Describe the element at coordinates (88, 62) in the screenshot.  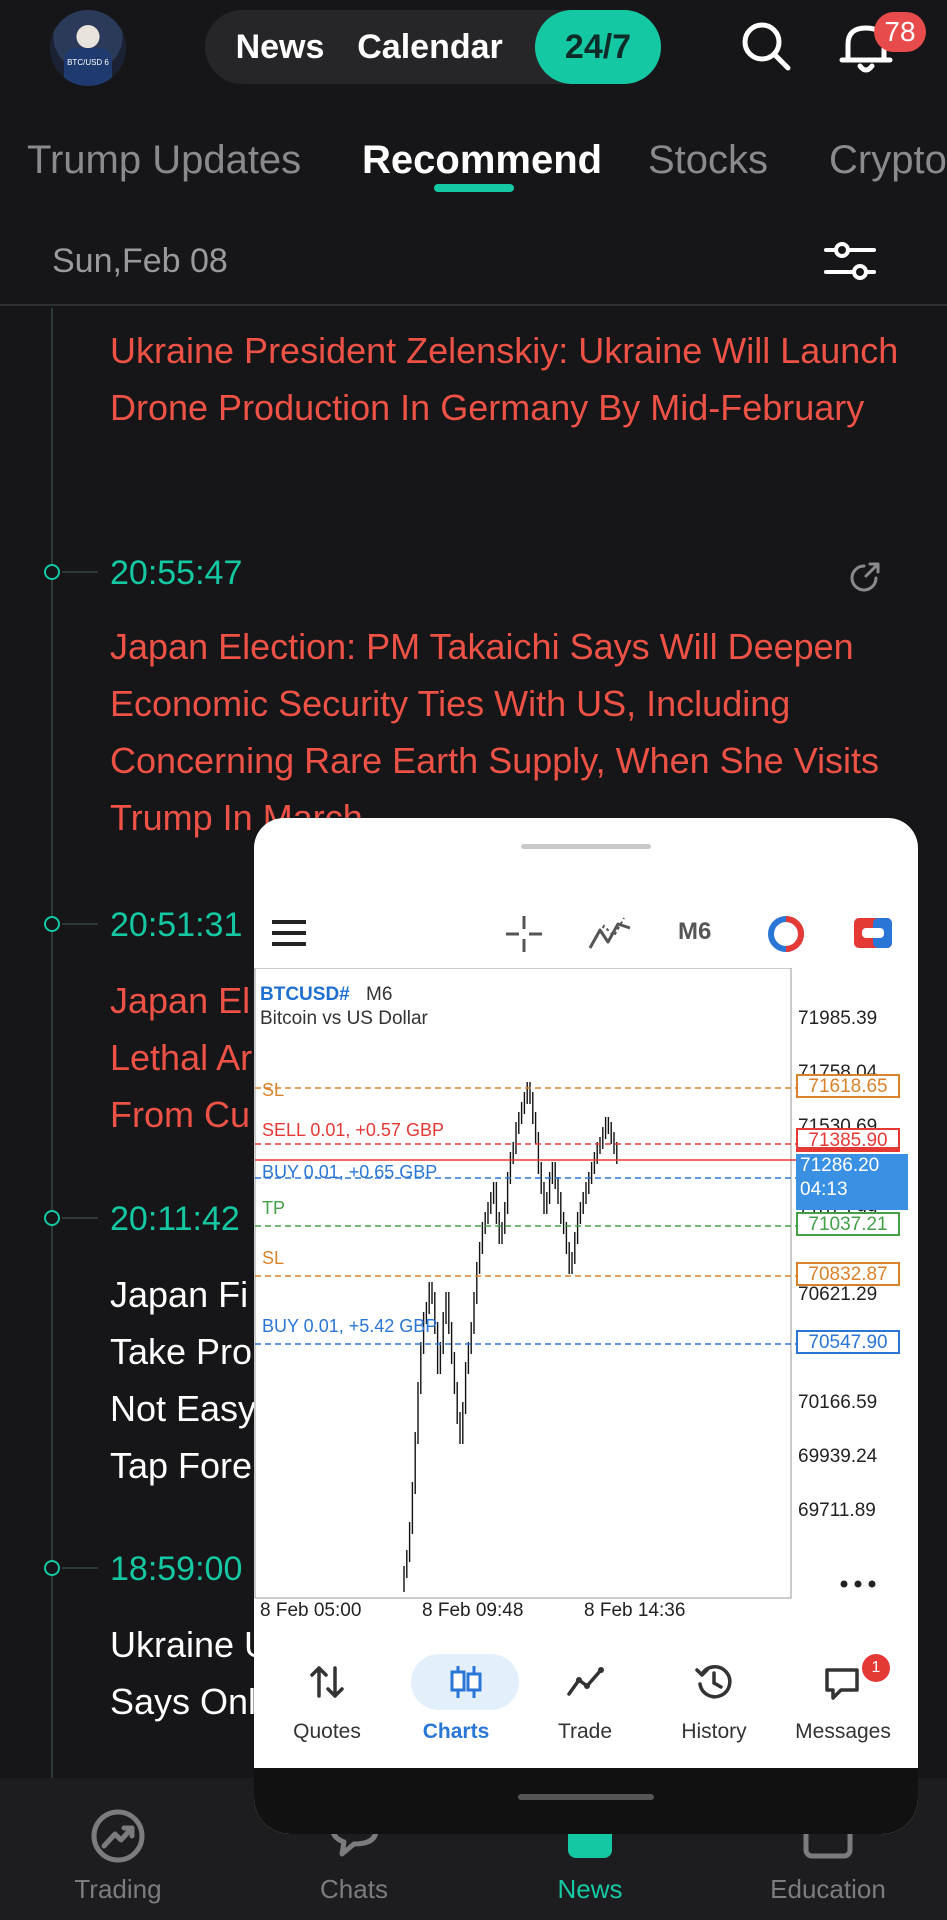
I see `avatar-text: BTC/USD 6` at that location.